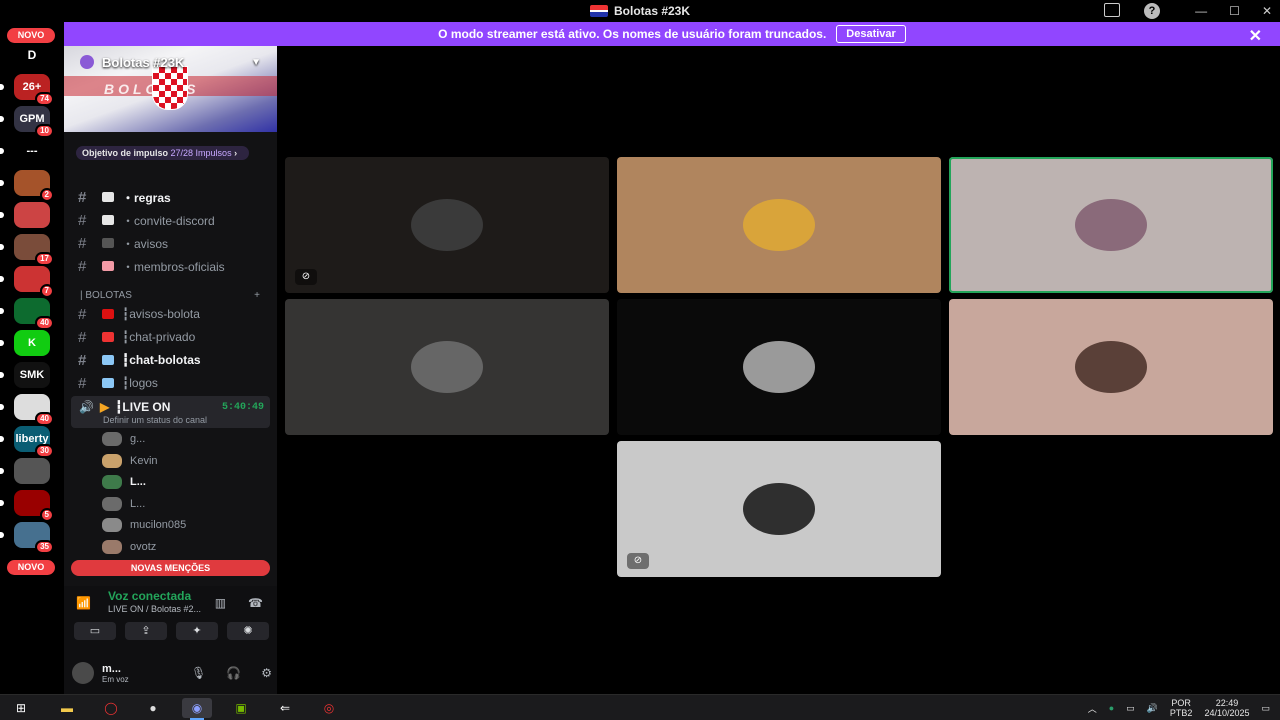 The image size is (1280, 720). What do you see at coordinates (82, 383) in the screenshot?
I see `hash-icon: #` at bounding box center [82, 383].